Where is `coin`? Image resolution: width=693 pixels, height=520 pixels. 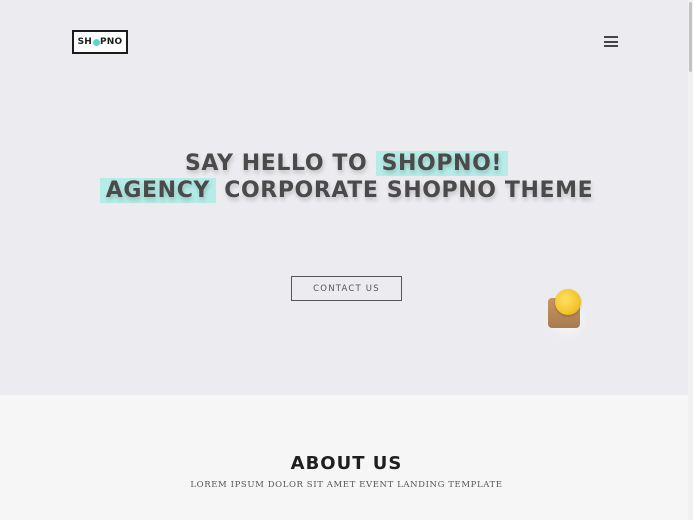 coin is located at coordinates (568, 302).